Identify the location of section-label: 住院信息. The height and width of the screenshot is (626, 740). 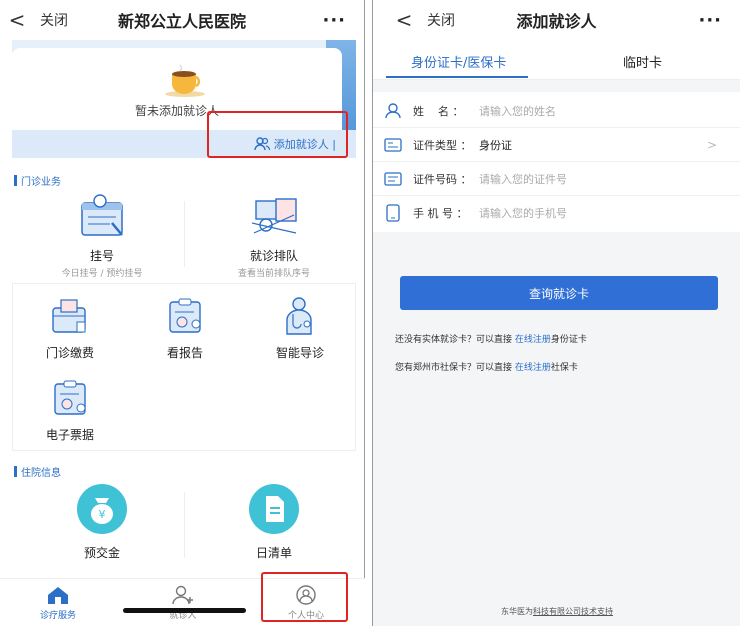
(41, 473).